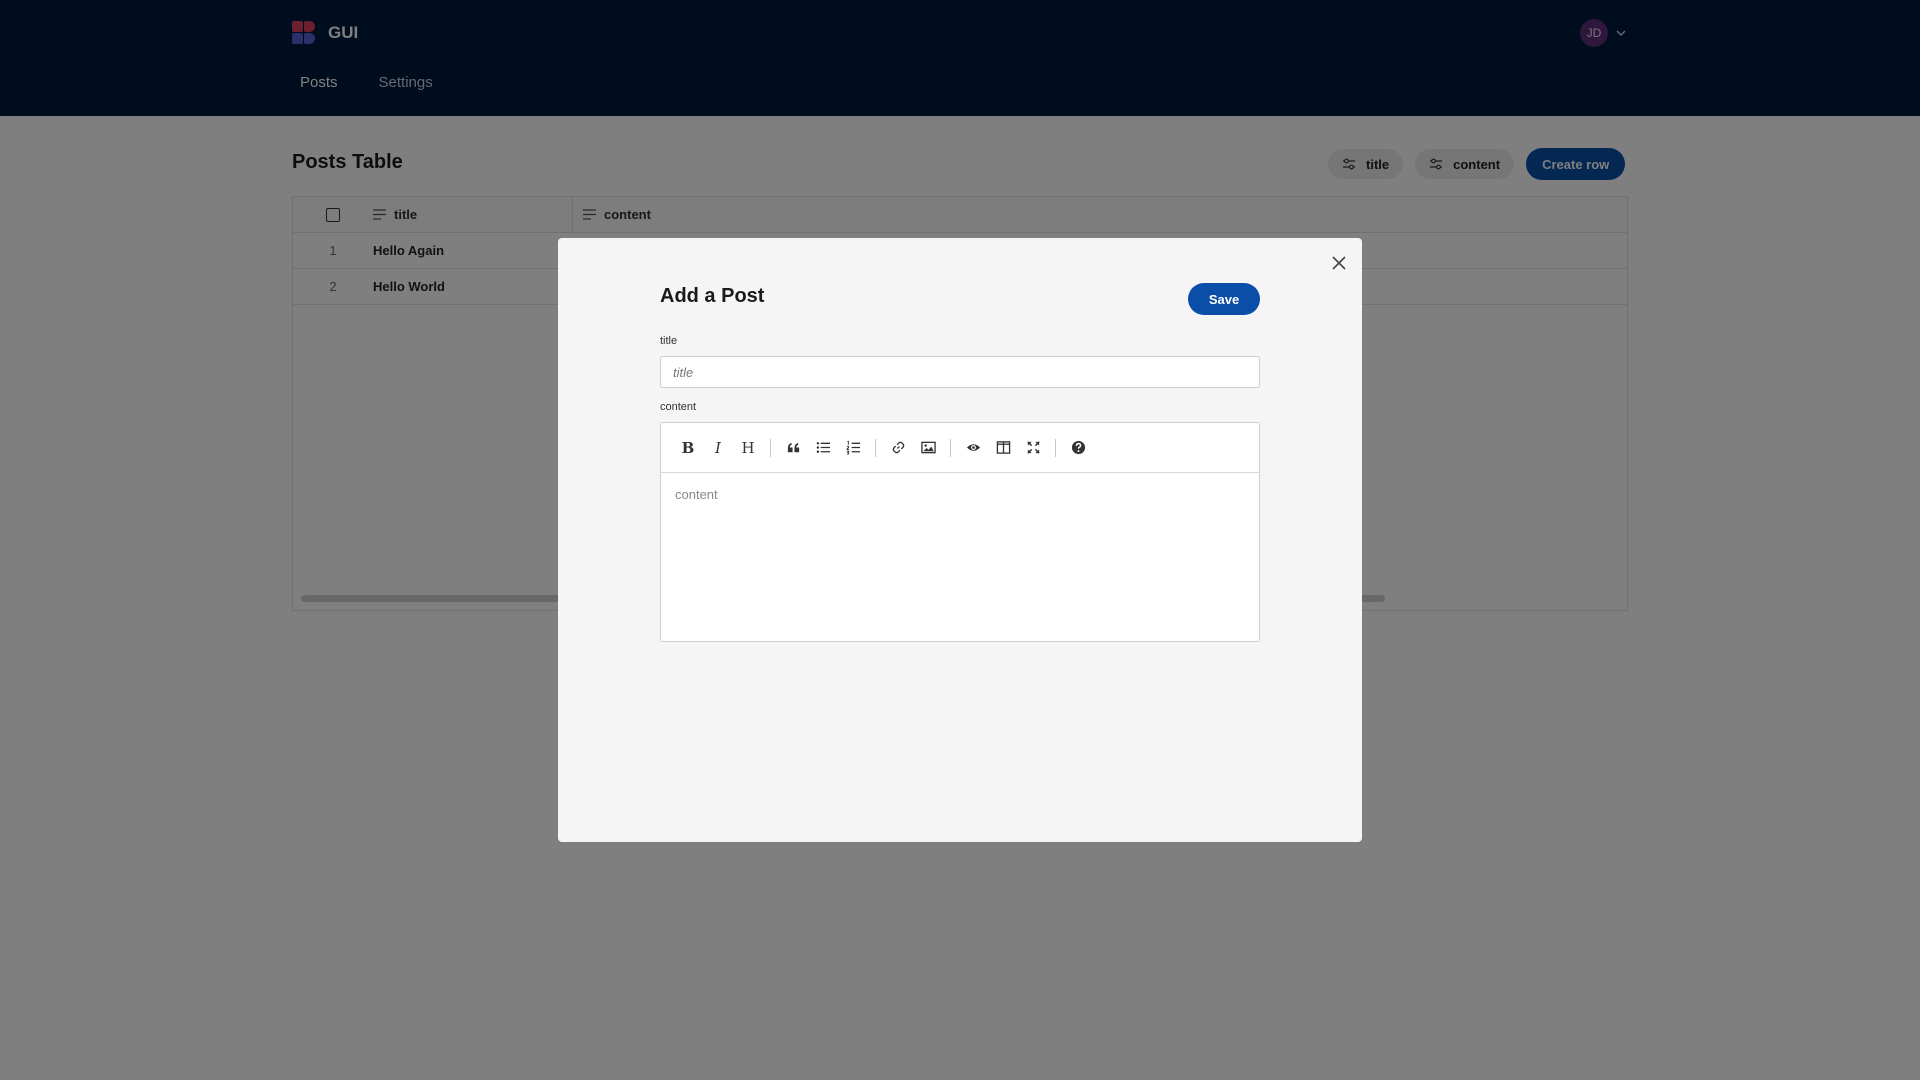 Image resolution: width=1920 pixels, height=1080 pixels. Describe the element at coordinates (712, 296) in the screenshot. I see `modal-title: Add a Post` at that location.